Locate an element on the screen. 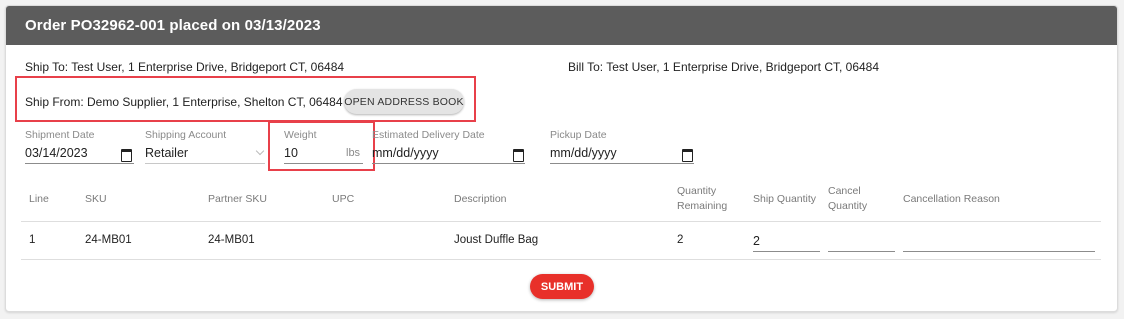  column-header-partner-sku: Partner SKU is located at coordinates (237, 199).